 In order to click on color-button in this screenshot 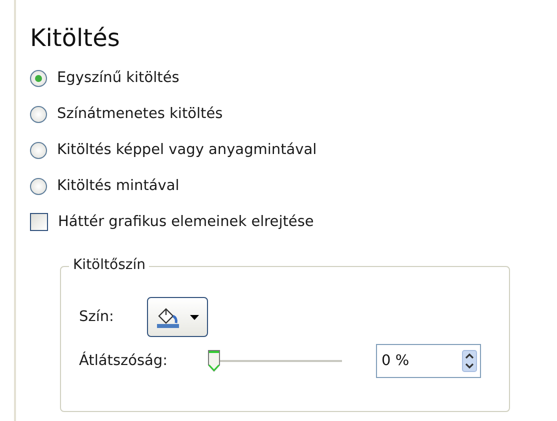, I will do `click(177, 317)`.